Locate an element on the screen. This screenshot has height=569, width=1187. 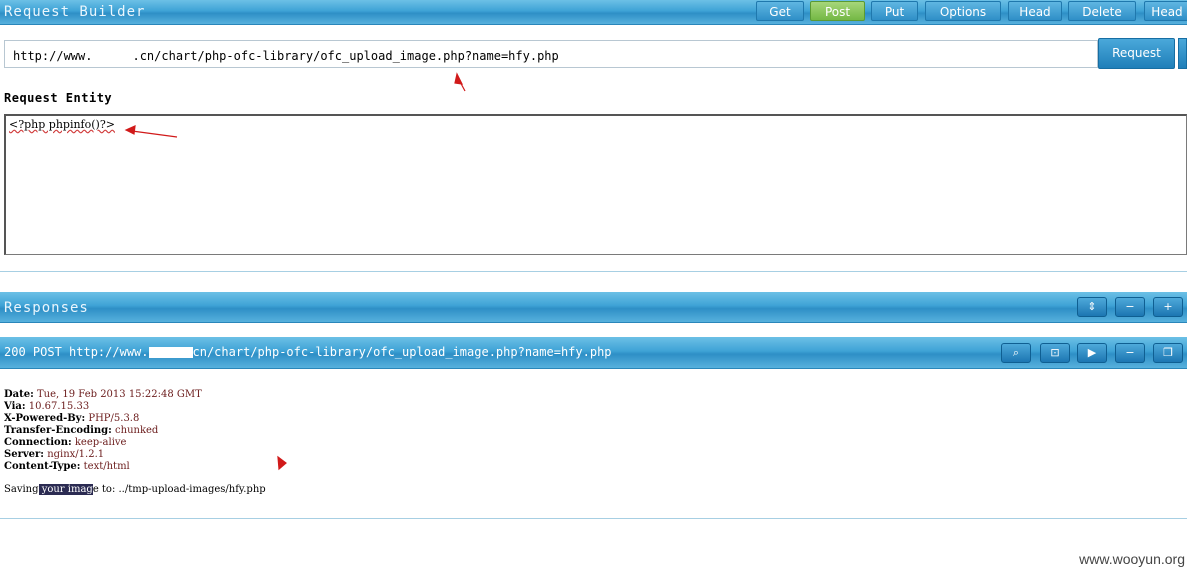
responses-header: Responses ⇕ − + is located at coordinates (593, 307).